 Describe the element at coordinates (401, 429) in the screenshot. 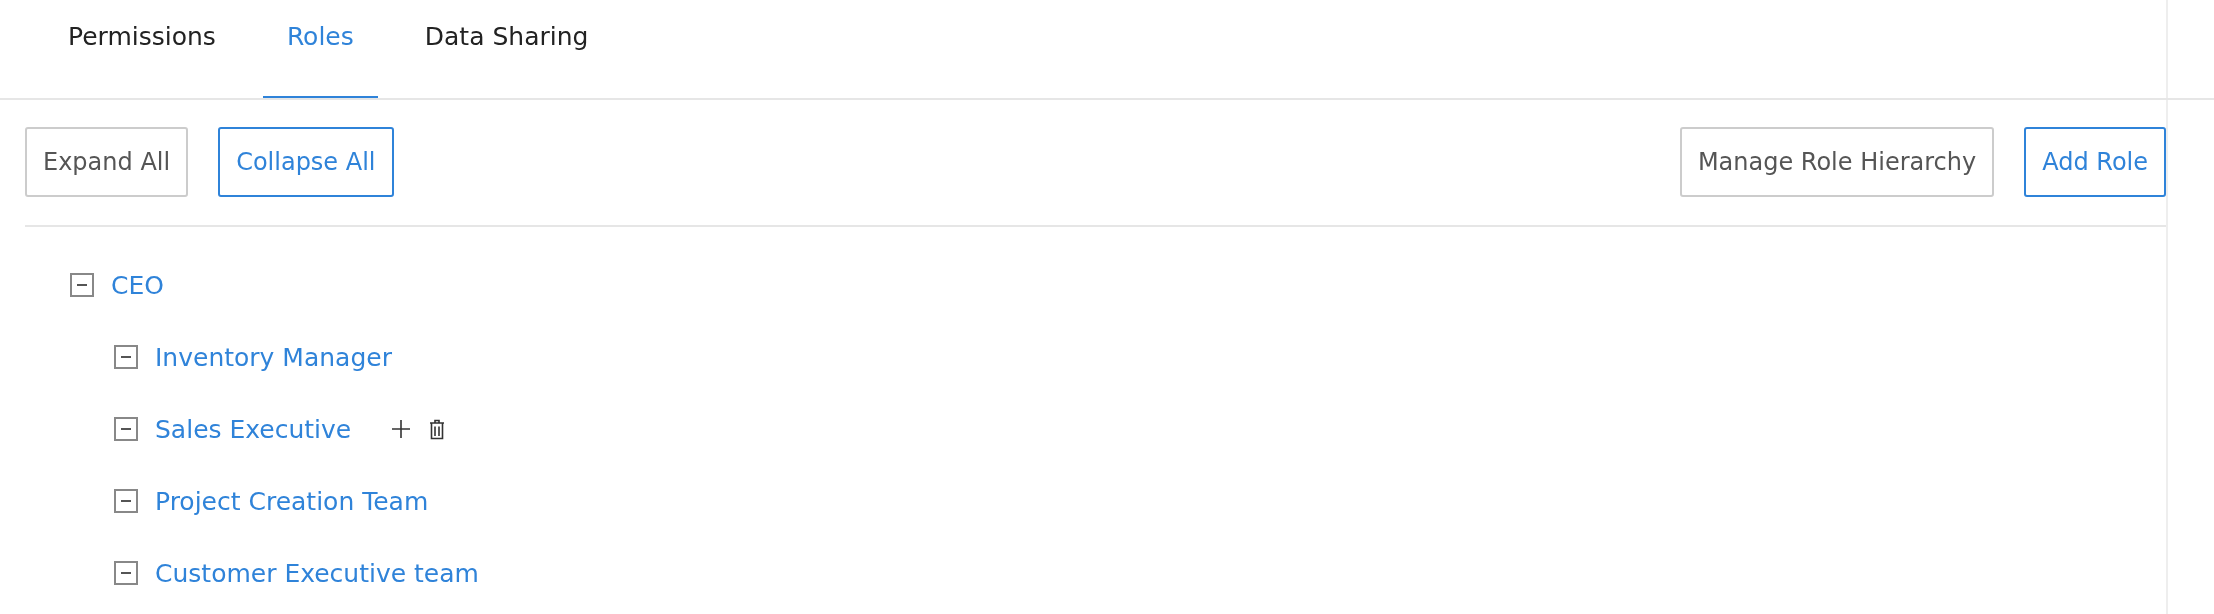

I see `add-icon` at that location.